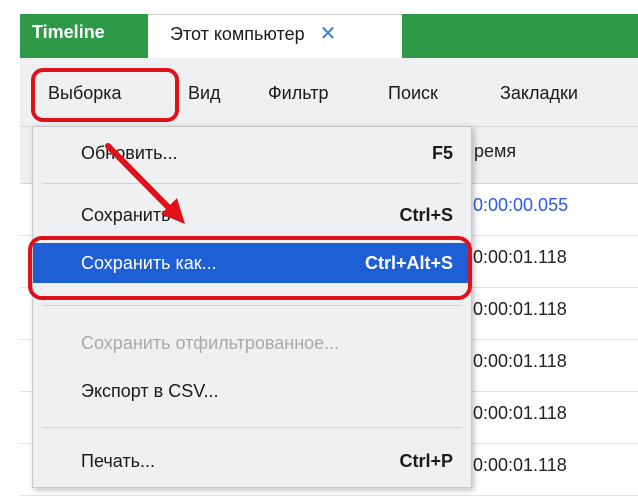  Describe the element at coordinates (237, 34) in the screenshot. I see `tab-this-computer-label: Этот компьютер` at that location.